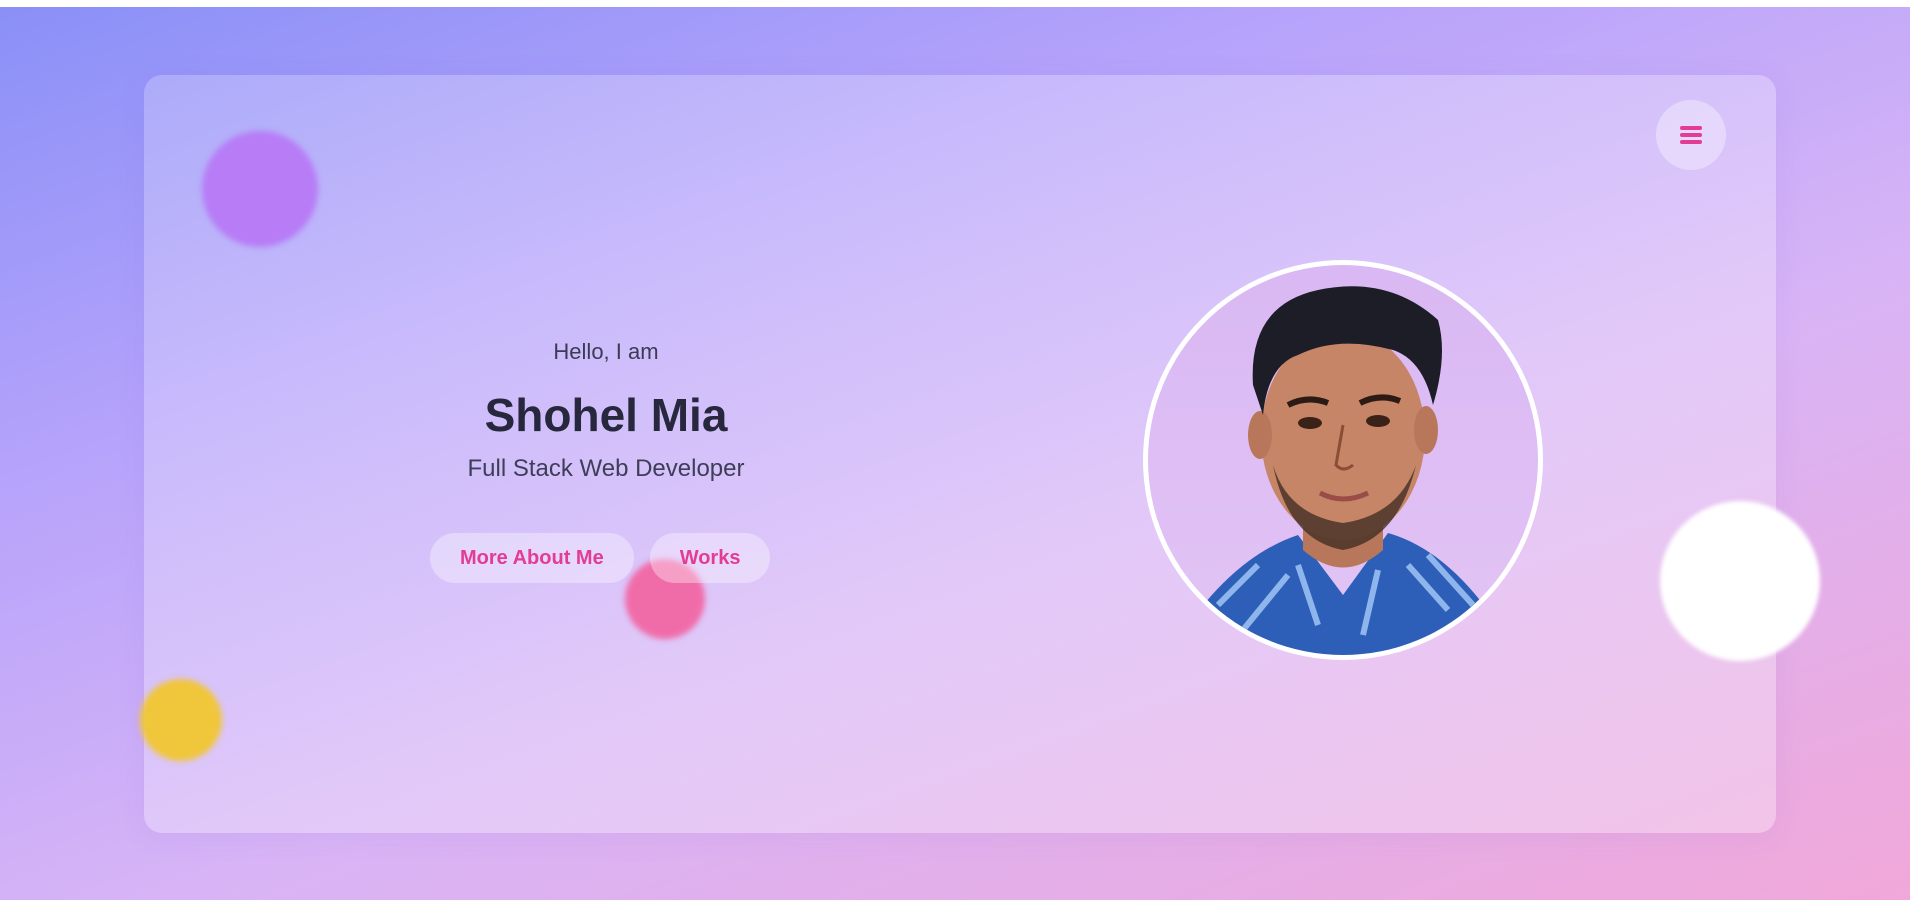 The image size is (1910, 903). I want to click on avatar-frame, so click(1343, 460).